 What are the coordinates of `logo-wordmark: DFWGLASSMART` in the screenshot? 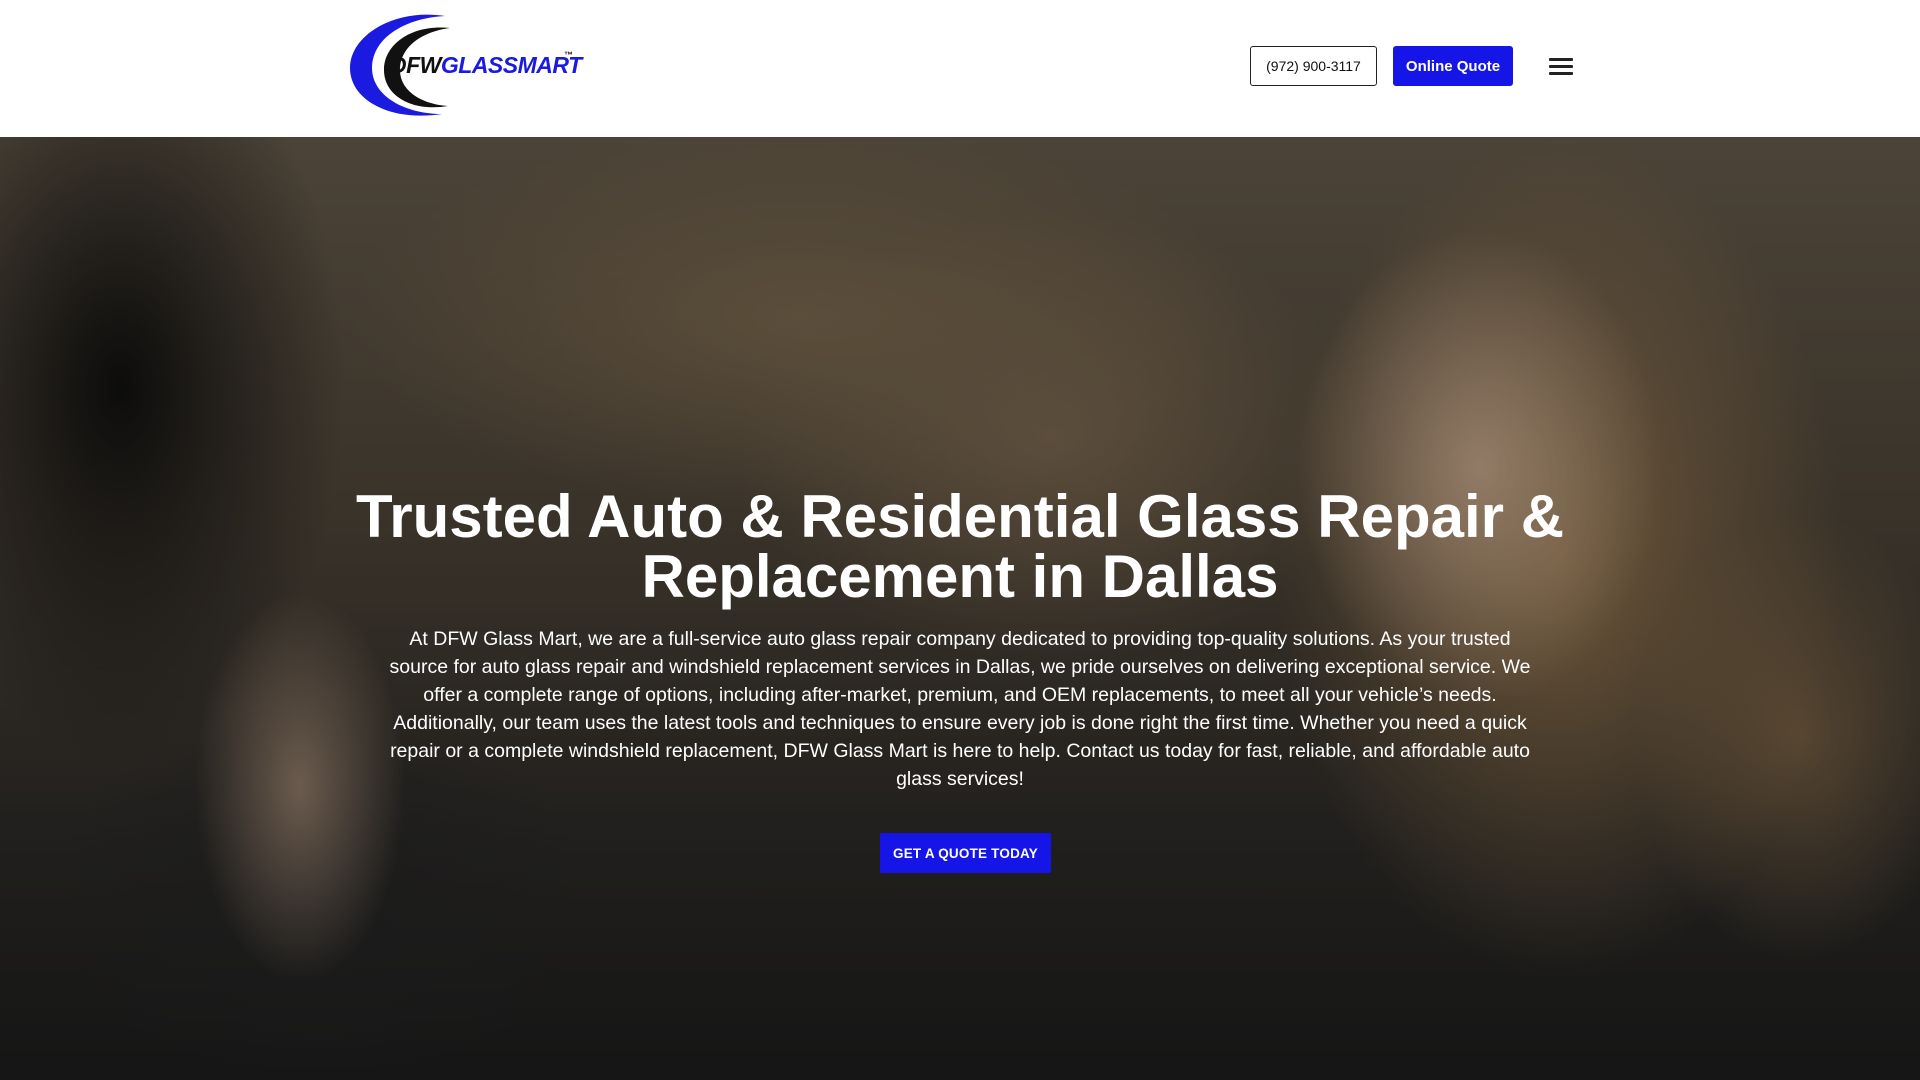 It's located at (486, 65).